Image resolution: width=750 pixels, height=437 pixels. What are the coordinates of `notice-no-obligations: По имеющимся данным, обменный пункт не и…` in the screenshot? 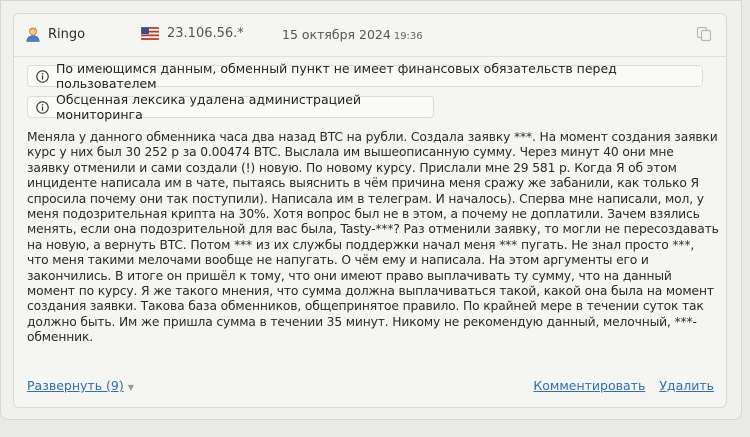 It's located at (365, 76).